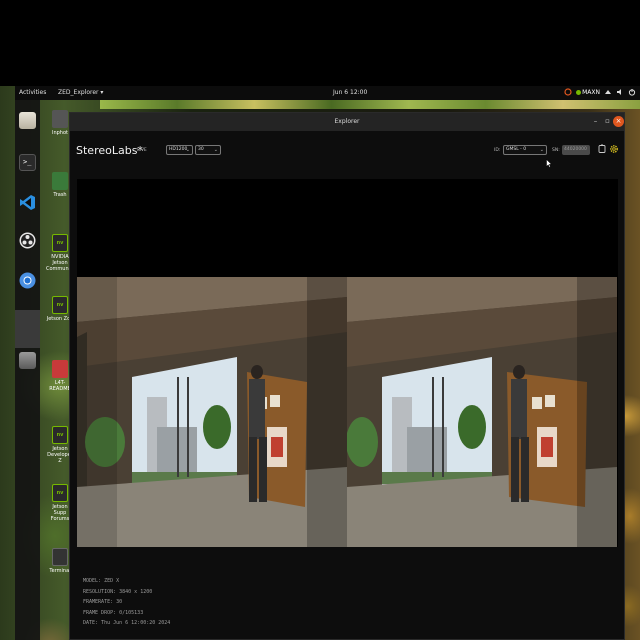 The height and width of the screenshot is (640, 640). Describe the element at coordinates (618, 121) in the screenshot. I see `close-button: ×` at that location.